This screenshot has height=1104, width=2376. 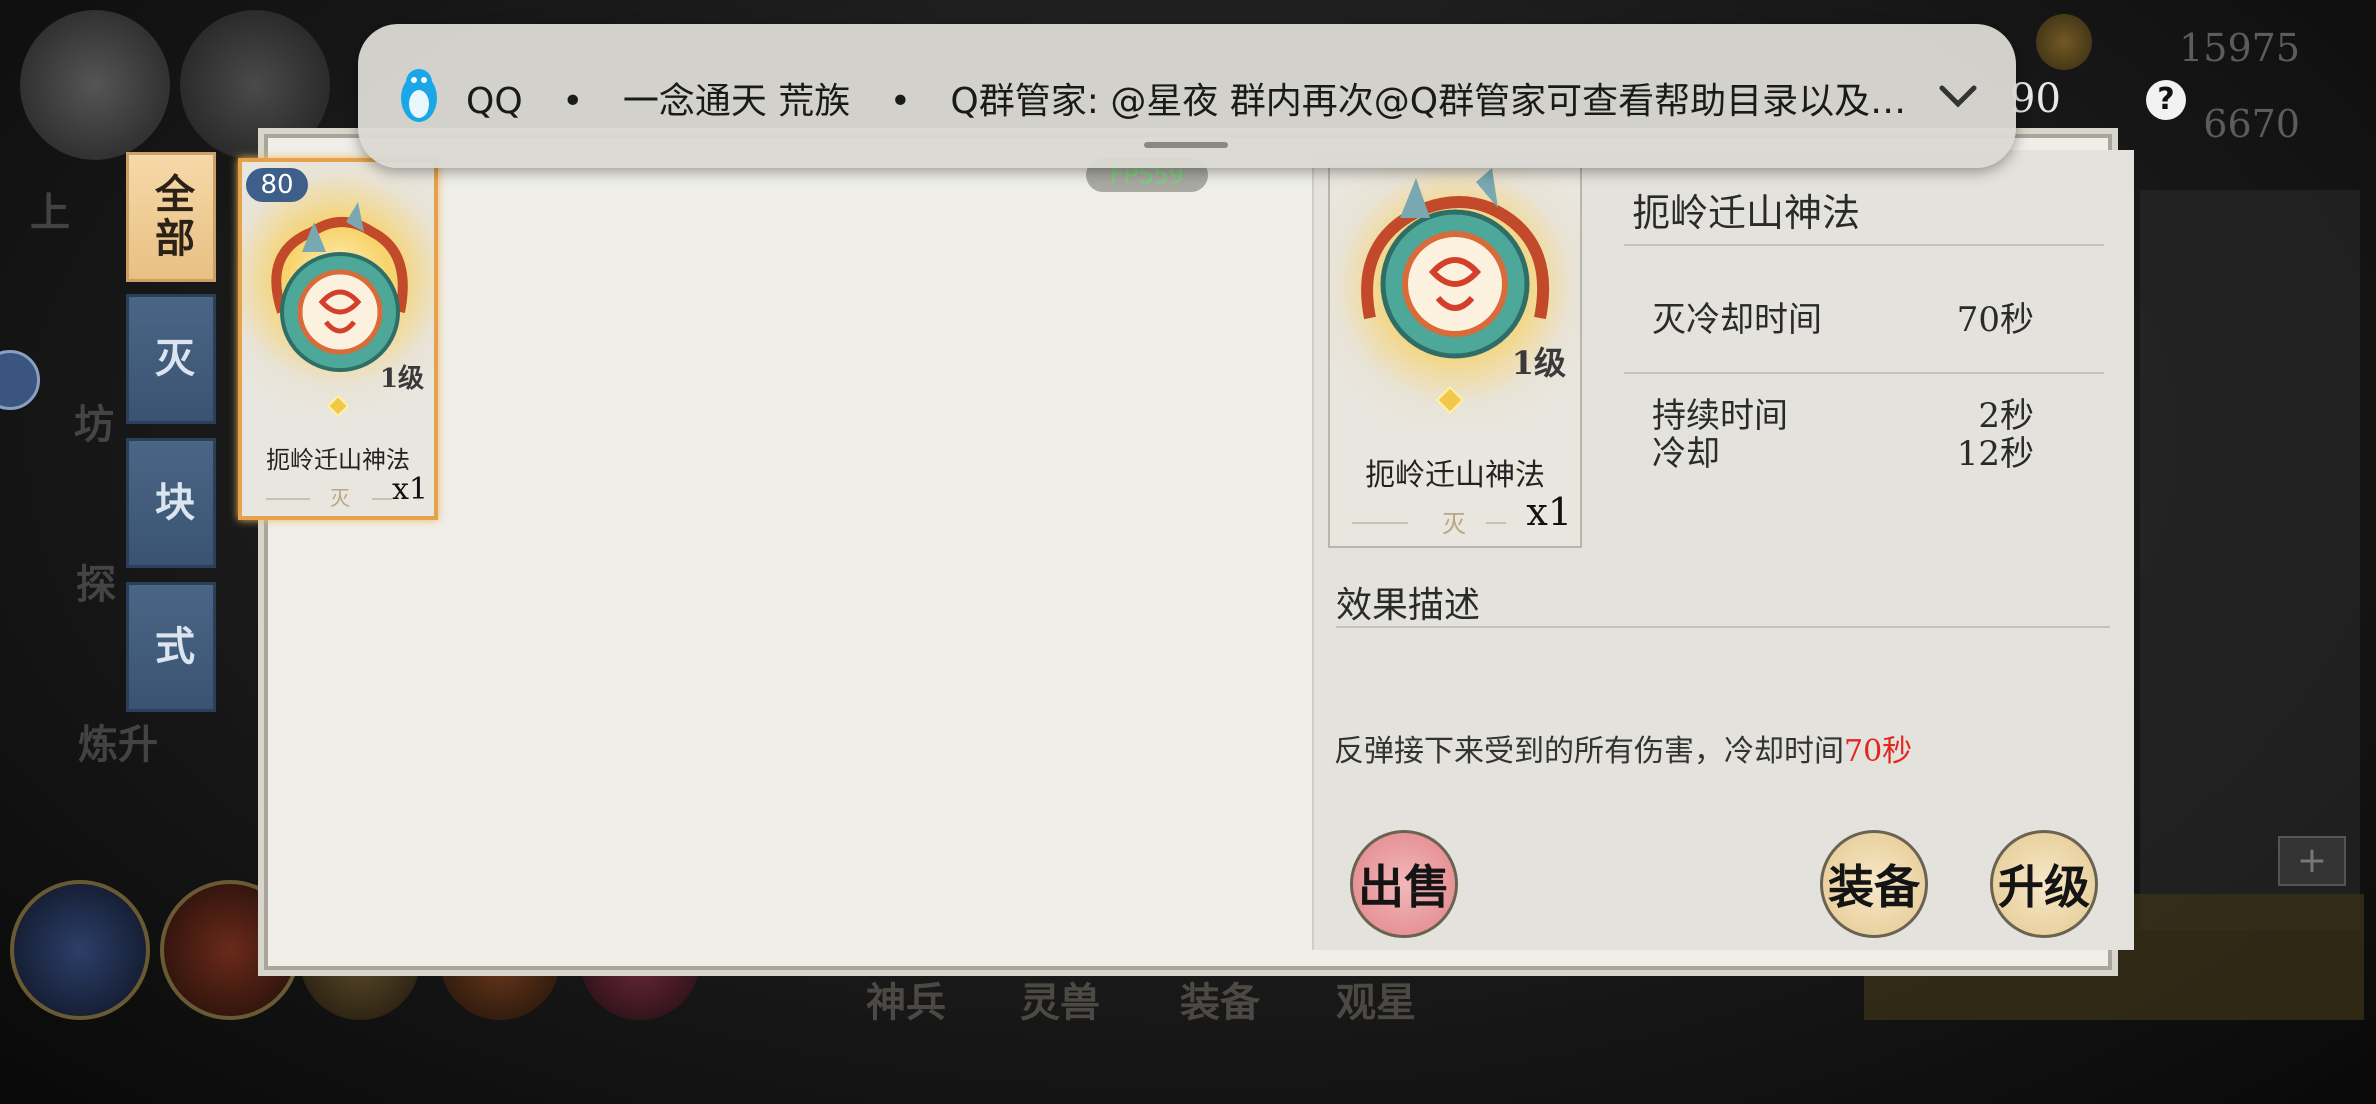 I want to click on title-divider, so click(x=1864, y=245).